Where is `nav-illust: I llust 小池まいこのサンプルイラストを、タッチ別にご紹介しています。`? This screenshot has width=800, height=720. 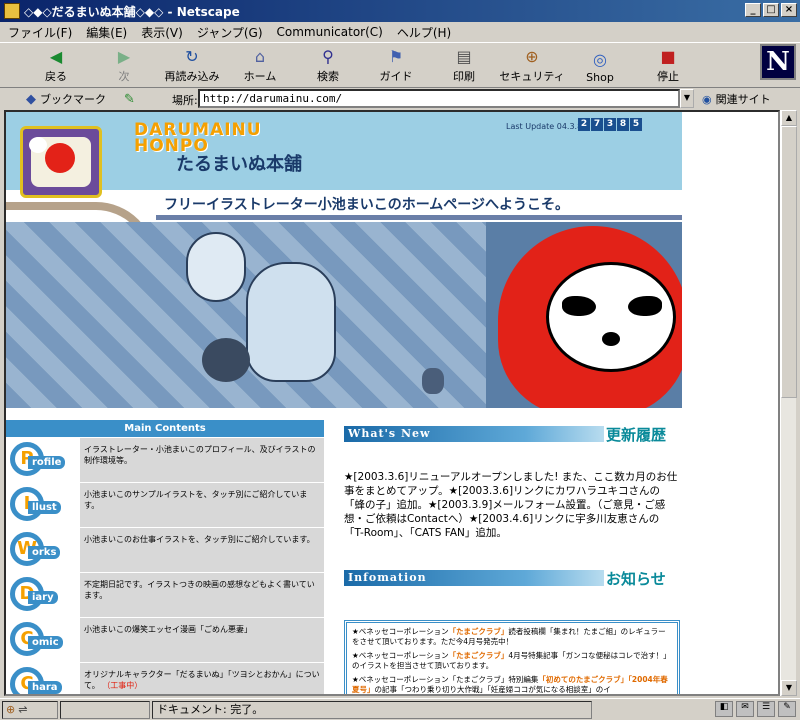 nav-illust: I llust 小池まいこのサンプルイラストを、タッチ別にご紹介しています。 is located at coordinates (165, 505).